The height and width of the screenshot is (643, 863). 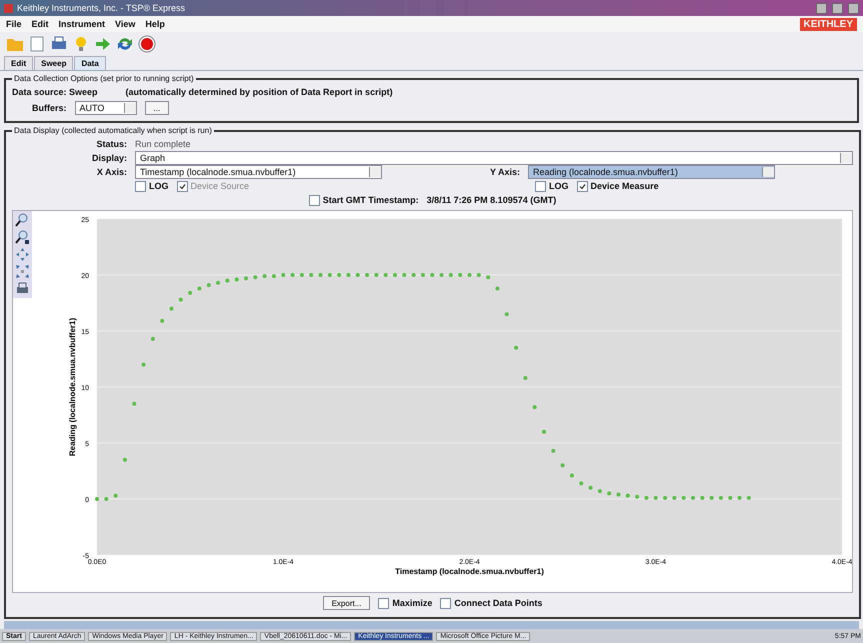 I want to click on status-label: Status:, so click(x=111, y=144).